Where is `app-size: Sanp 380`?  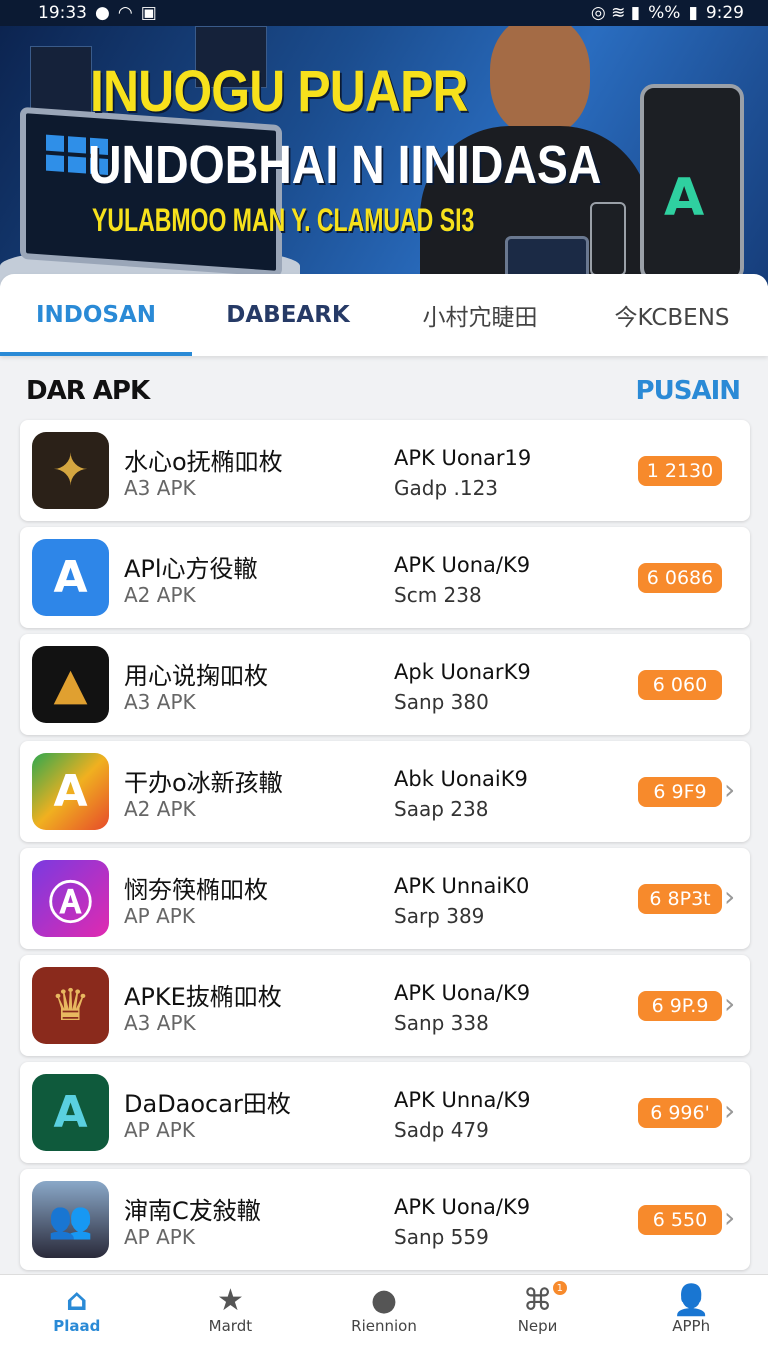
app-size: Sanp 380 is located at coordinates (441, 702).